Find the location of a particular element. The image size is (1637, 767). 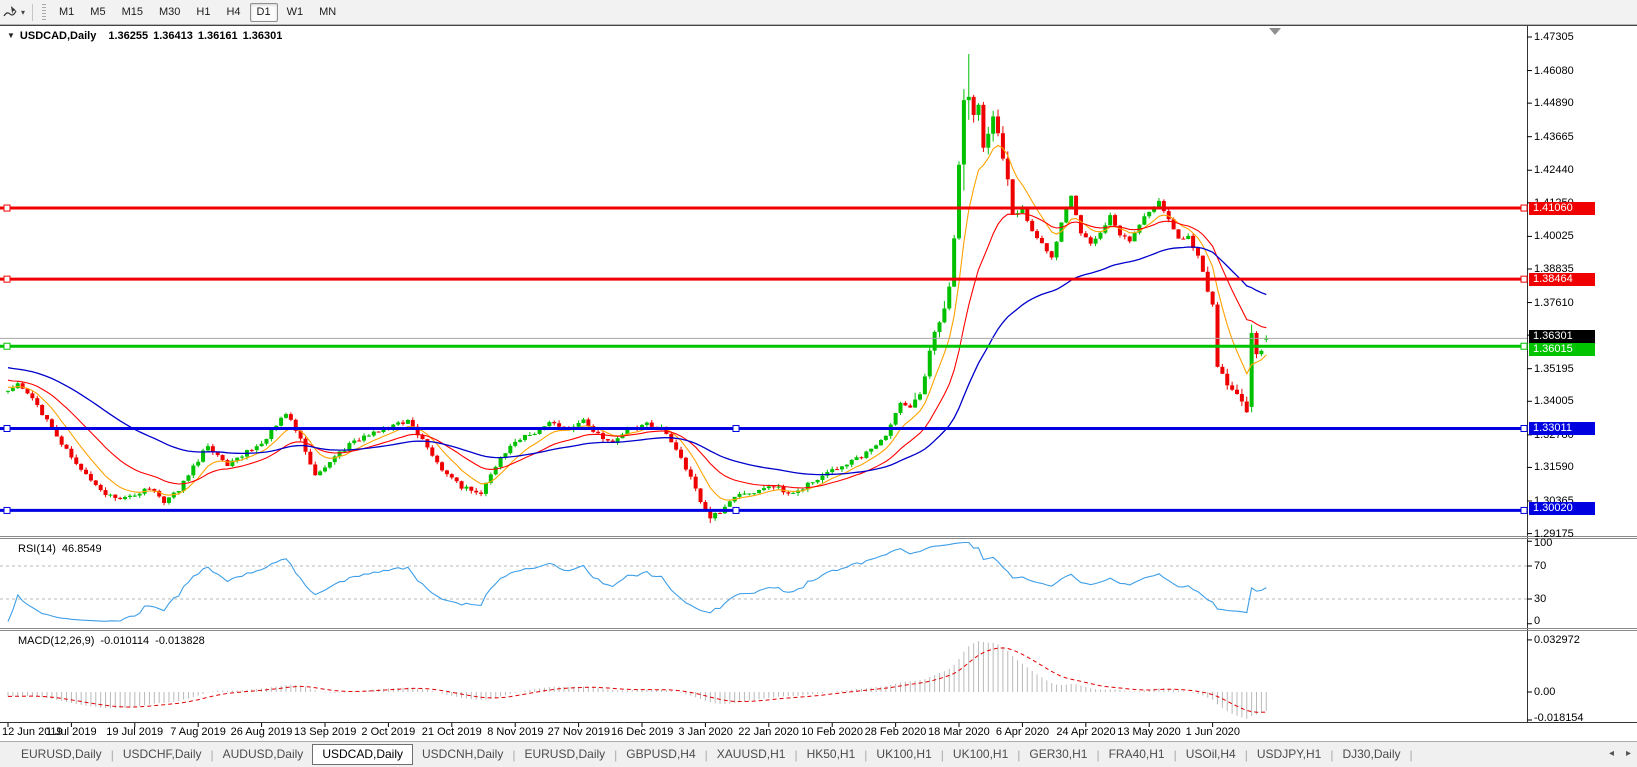

price-axis-tick: 1.35195 is located at coordinates (1554, 368).